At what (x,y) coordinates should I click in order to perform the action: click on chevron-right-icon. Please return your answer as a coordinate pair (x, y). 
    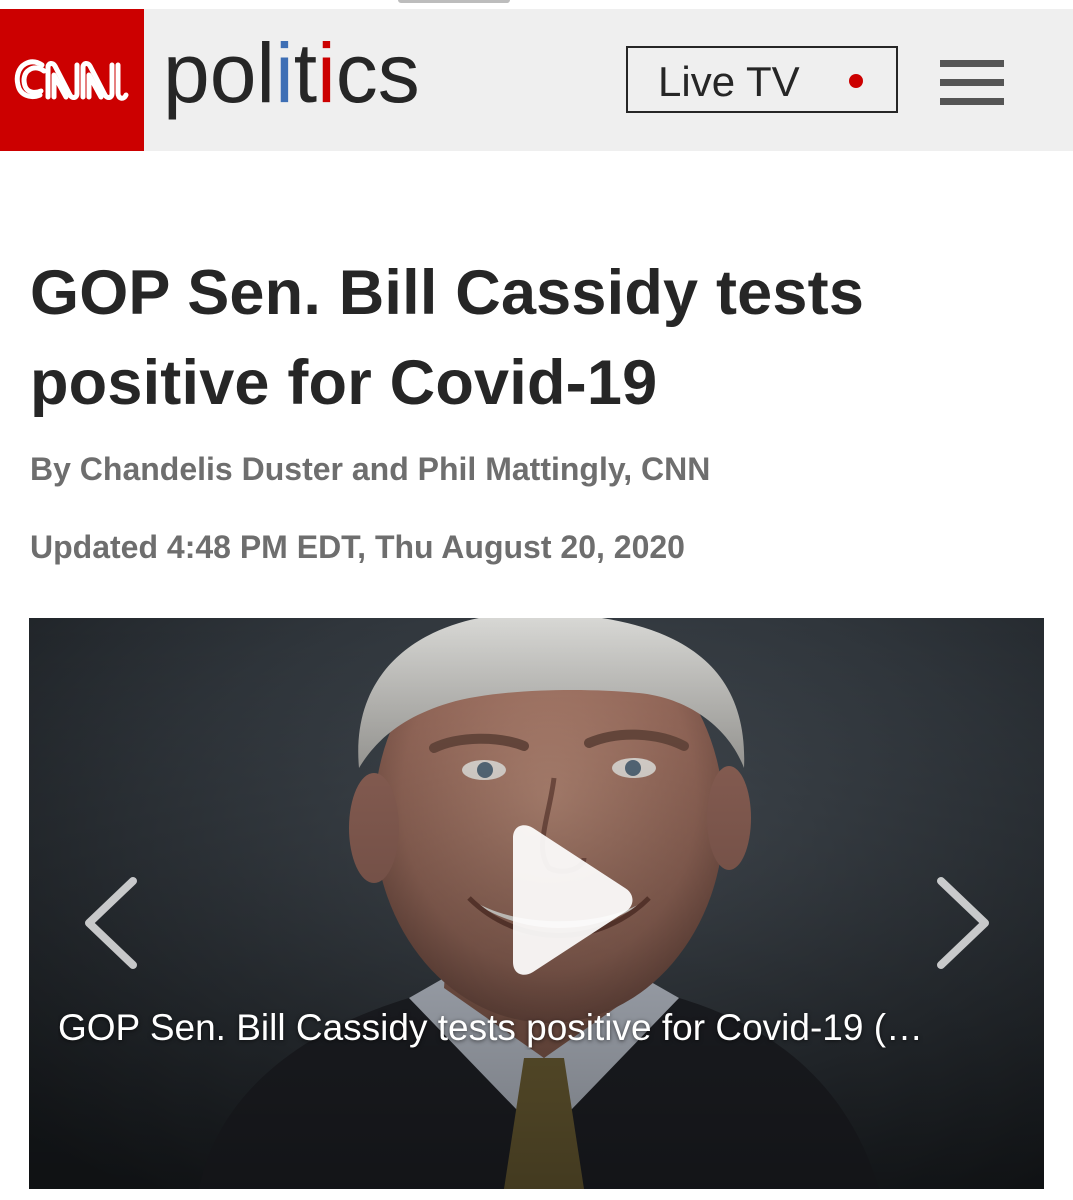
    Looking at the image, I should click on (962, 923).